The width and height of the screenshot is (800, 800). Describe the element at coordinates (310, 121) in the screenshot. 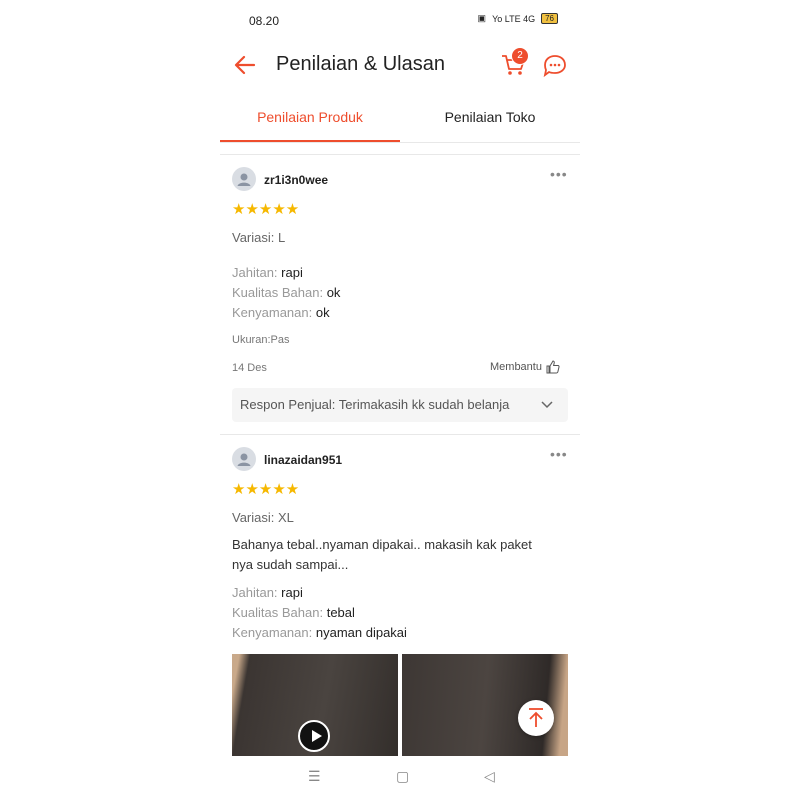

I see `tab-product-rating: Penilaian Produk` at that location.